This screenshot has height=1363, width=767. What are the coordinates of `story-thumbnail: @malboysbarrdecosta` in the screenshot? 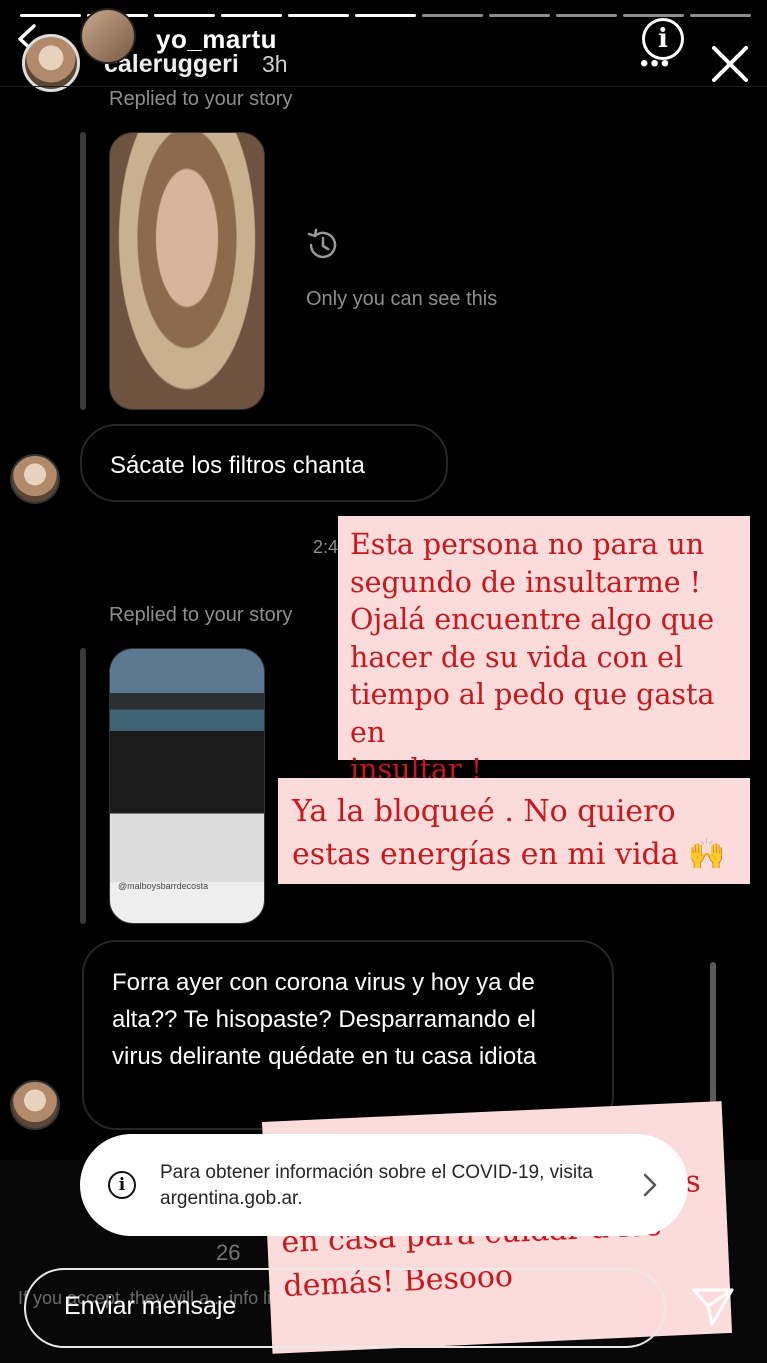 It's located at (187, 786).